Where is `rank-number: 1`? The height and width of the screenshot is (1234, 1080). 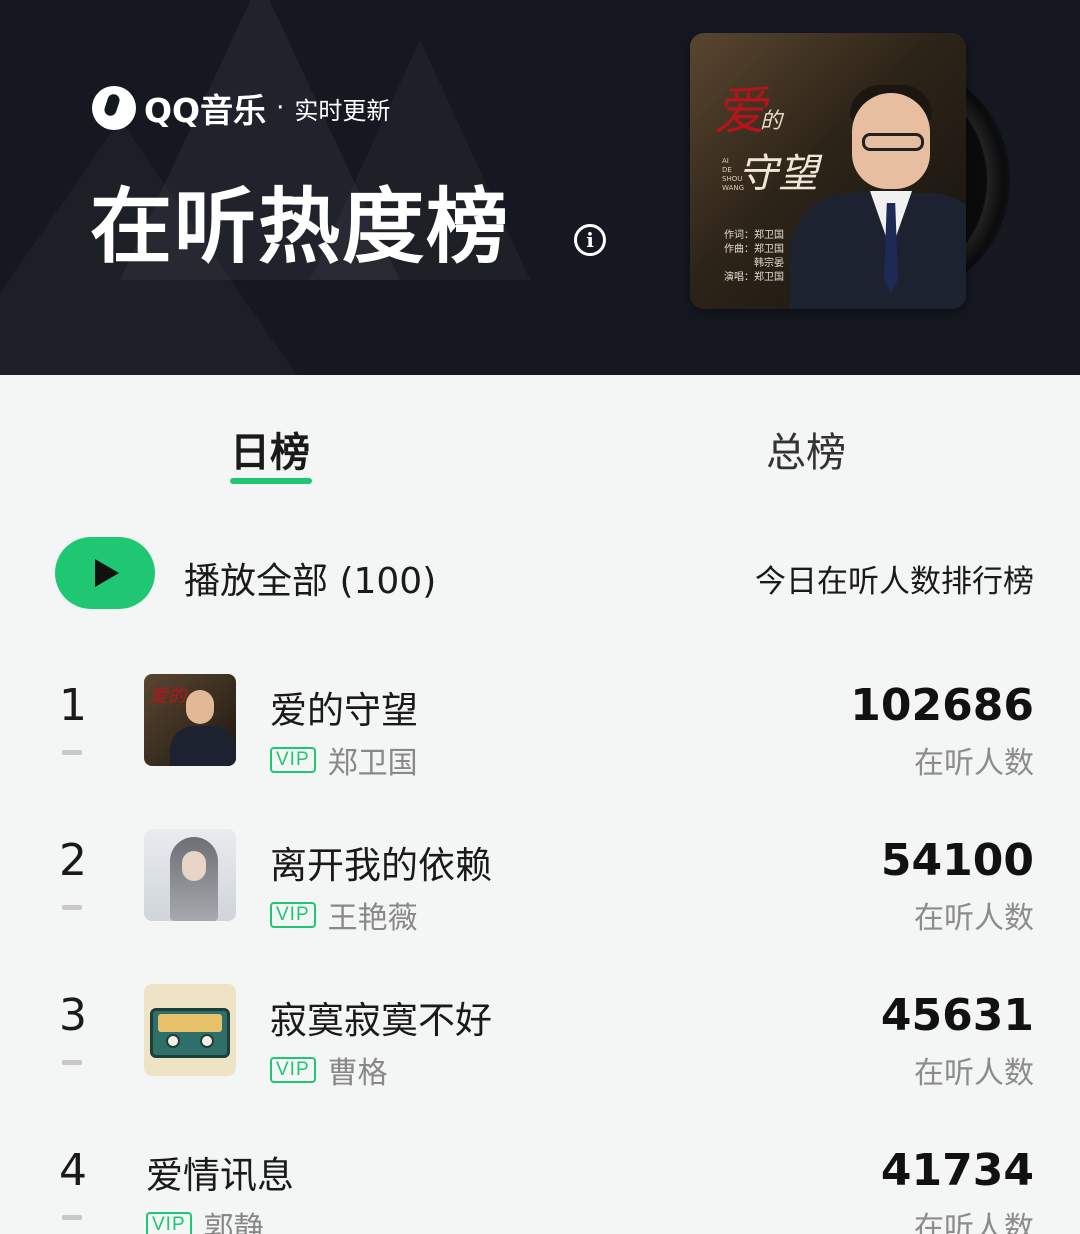 rank-number: 1 is located at coordinates (73, 705).